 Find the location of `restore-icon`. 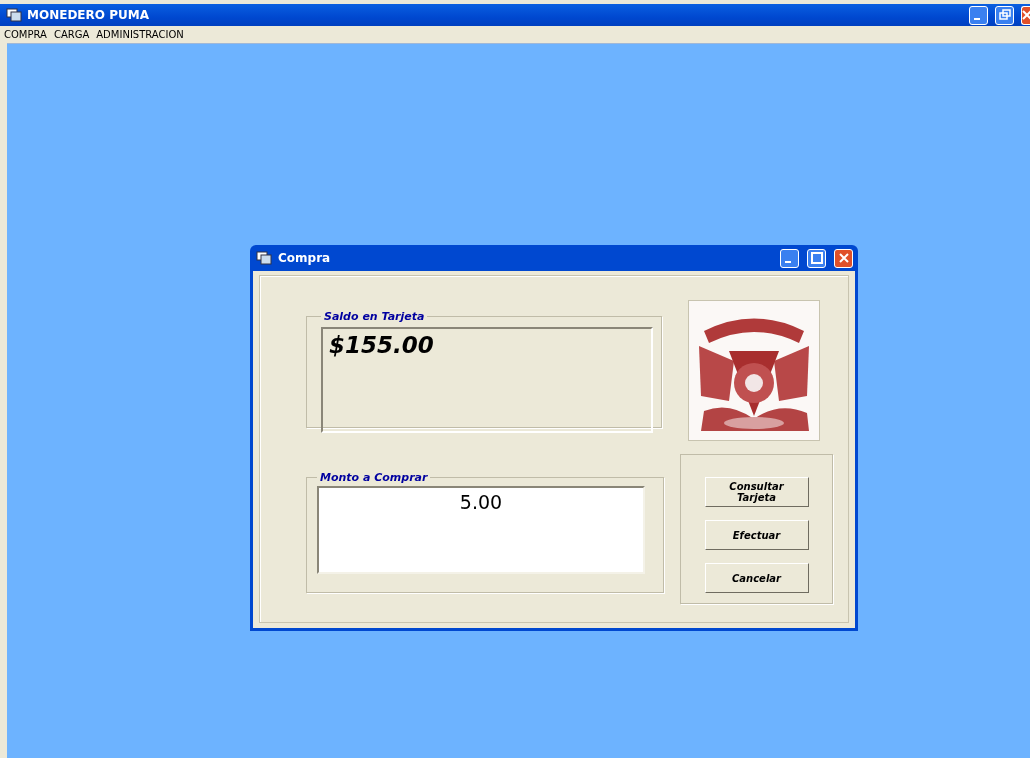

restore-icon is located at coordinates (1004, 15).